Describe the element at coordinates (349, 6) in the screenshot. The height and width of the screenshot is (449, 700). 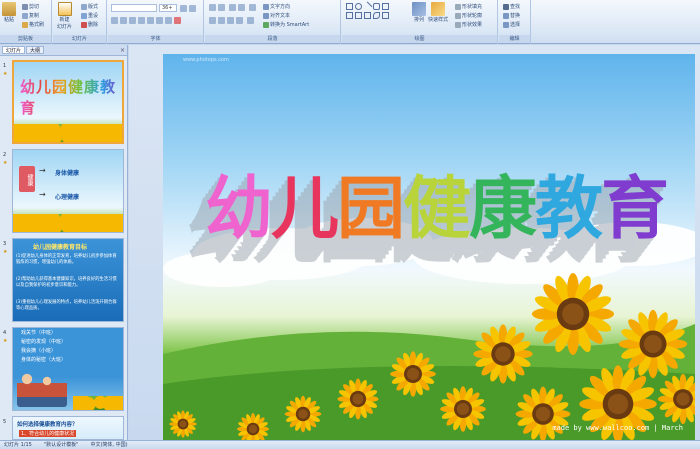
I see `rectangle-shape-icon` at that location.